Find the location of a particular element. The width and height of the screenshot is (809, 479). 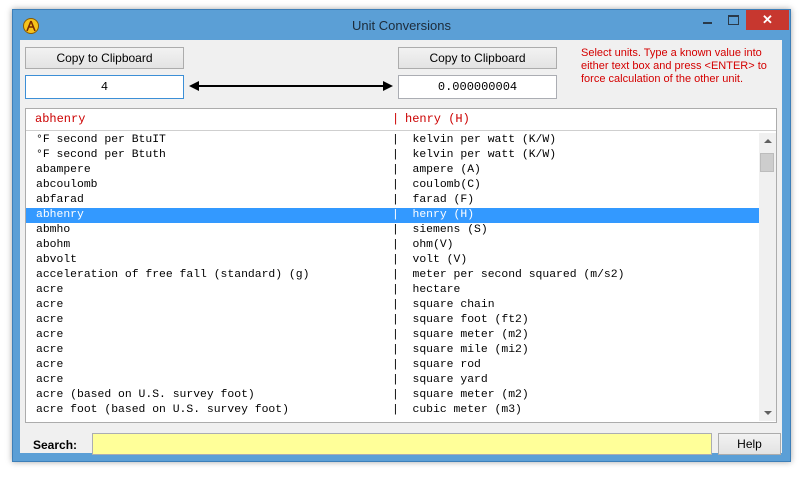

from-unit-cell: abfarad is located at coordinates (60, 200).